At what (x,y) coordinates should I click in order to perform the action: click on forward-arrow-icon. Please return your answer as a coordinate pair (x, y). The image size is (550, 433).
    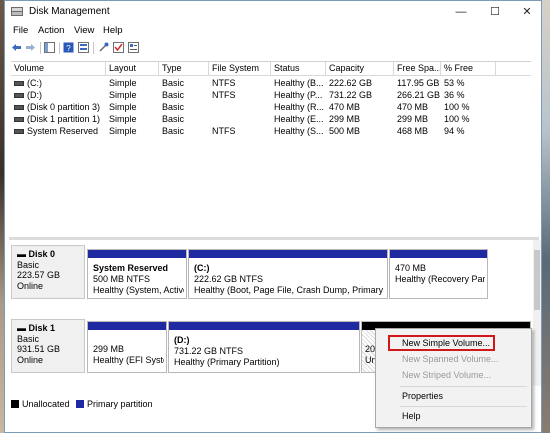
    Looking at the image, I should click on (30, 47).